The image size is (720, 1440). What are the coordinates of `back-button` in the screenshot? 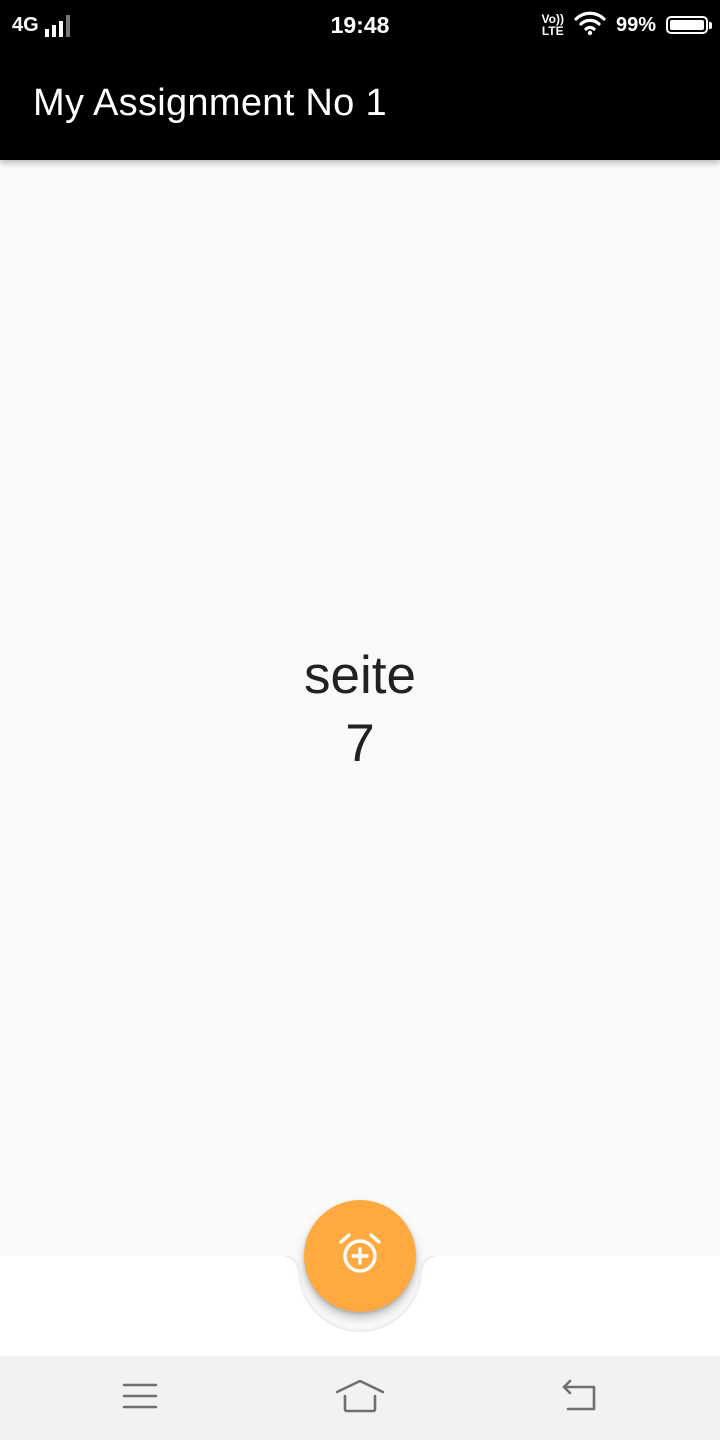 It's located at (580, 1398).